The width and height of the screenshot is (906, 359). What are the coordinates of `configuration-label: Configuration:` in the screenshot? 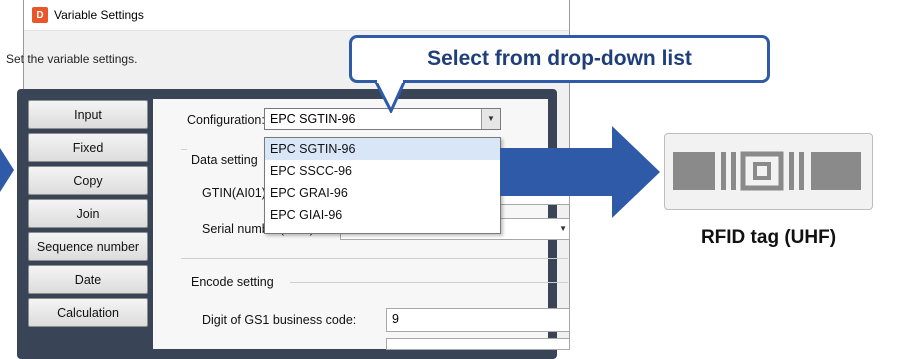 It's located at (226, 120).